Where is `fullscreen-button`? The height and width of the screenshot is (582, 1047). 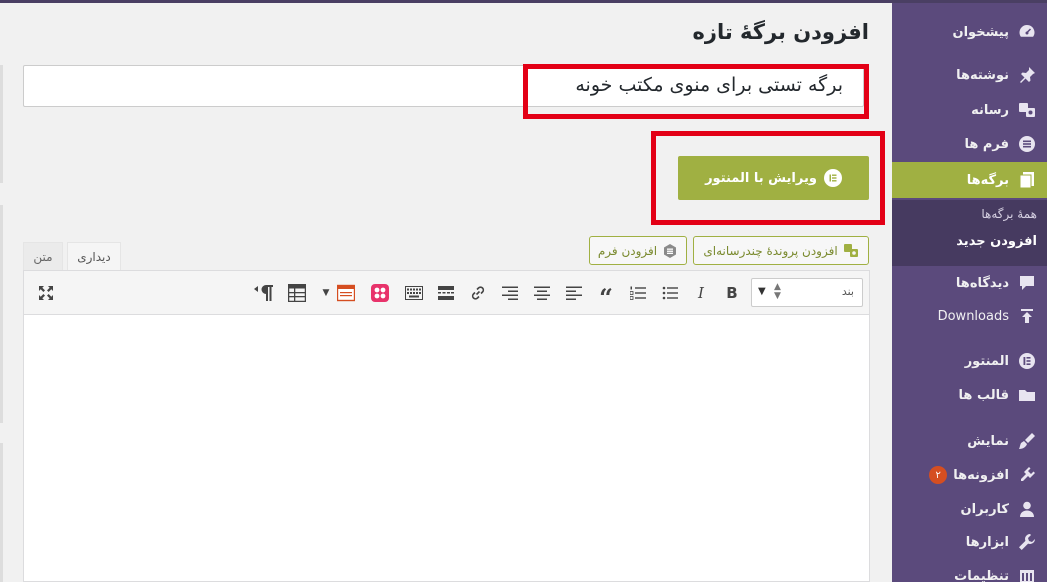 fullscreen-button is located at coordinates (46, 293).